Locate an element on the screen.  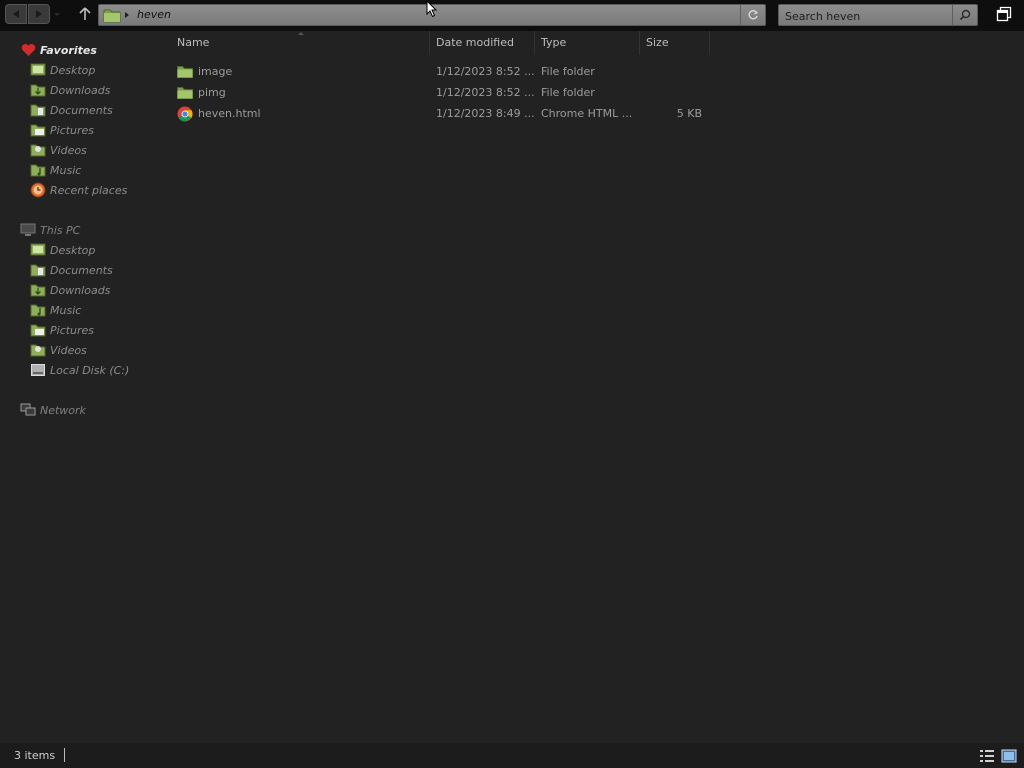
file-name-cell: image is located at coordinates (204, 71).